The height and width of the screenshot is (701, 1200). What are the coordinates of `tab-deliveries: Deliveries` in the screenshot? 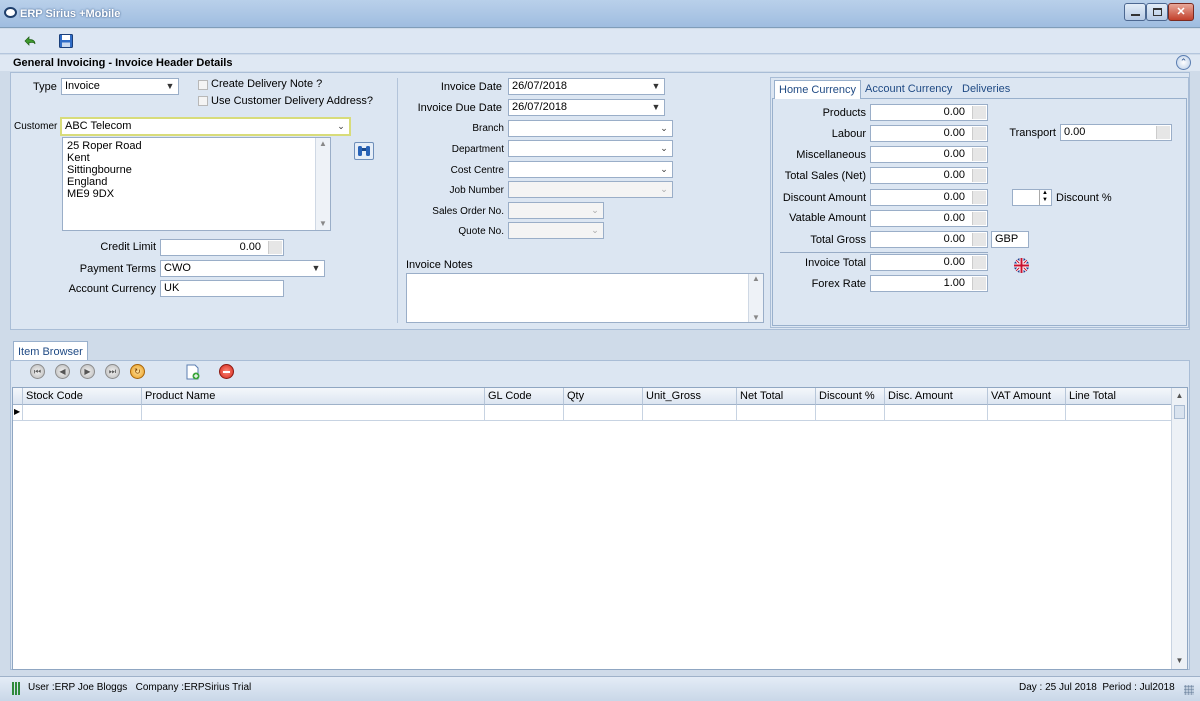 It's located at (986, 89).